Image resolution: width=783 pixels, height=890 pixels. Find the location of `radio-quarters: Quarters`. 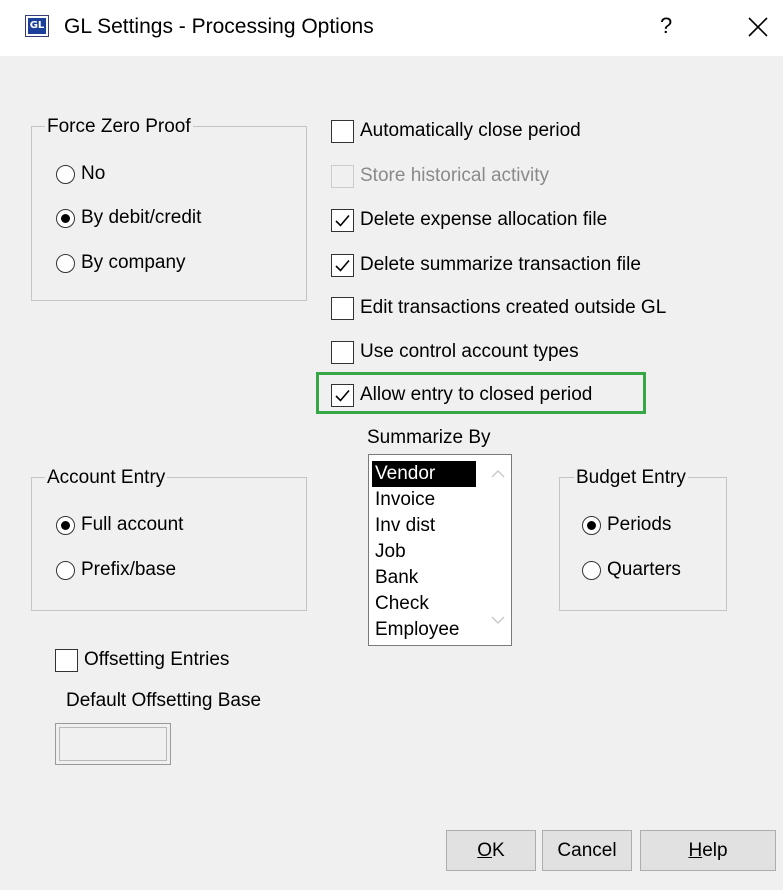

radio-quarters: Quarters is located at coordinates (631, 570).